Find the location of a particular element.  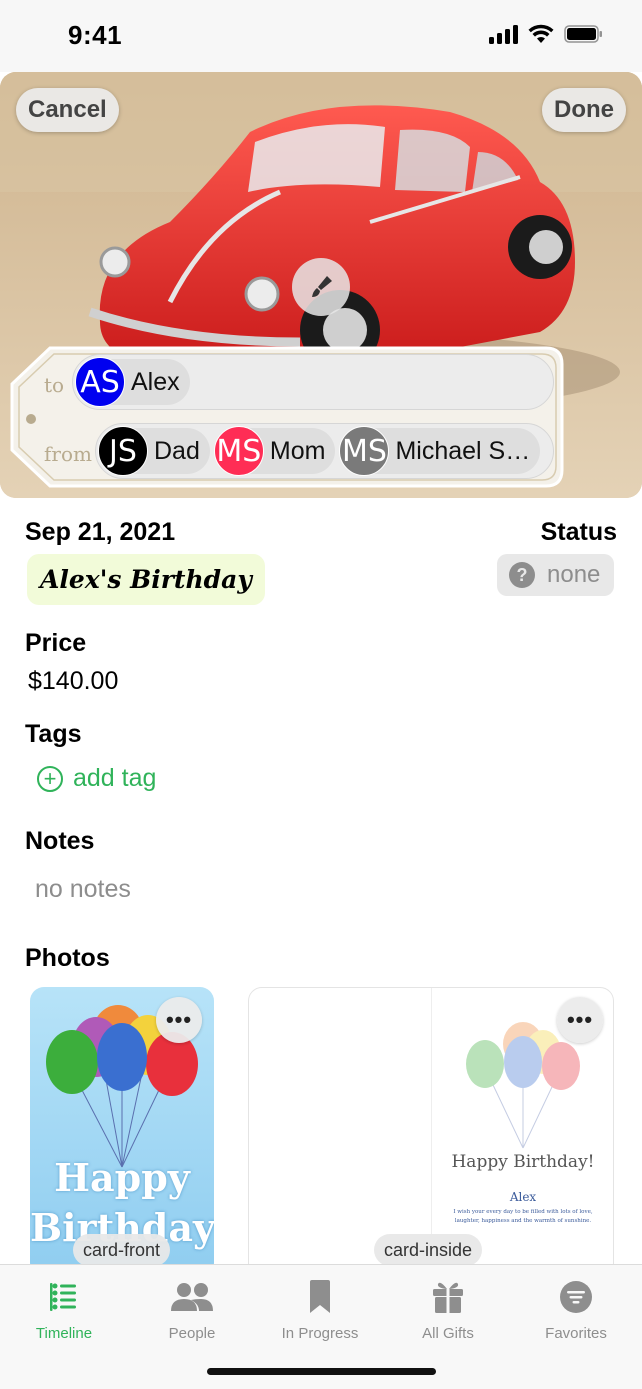

status-heading: Status is located at coordinates (578, 532).